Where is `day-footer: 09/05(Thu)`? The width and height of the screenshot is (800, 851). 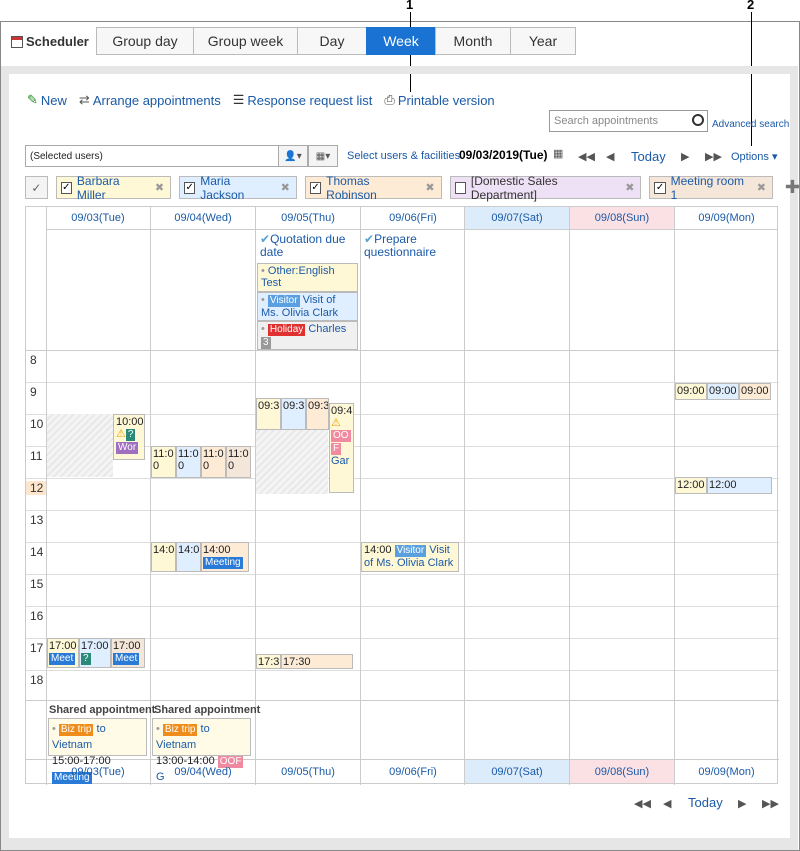 day-footer: 09/05(Thu) is located at coordinates (308, 771).